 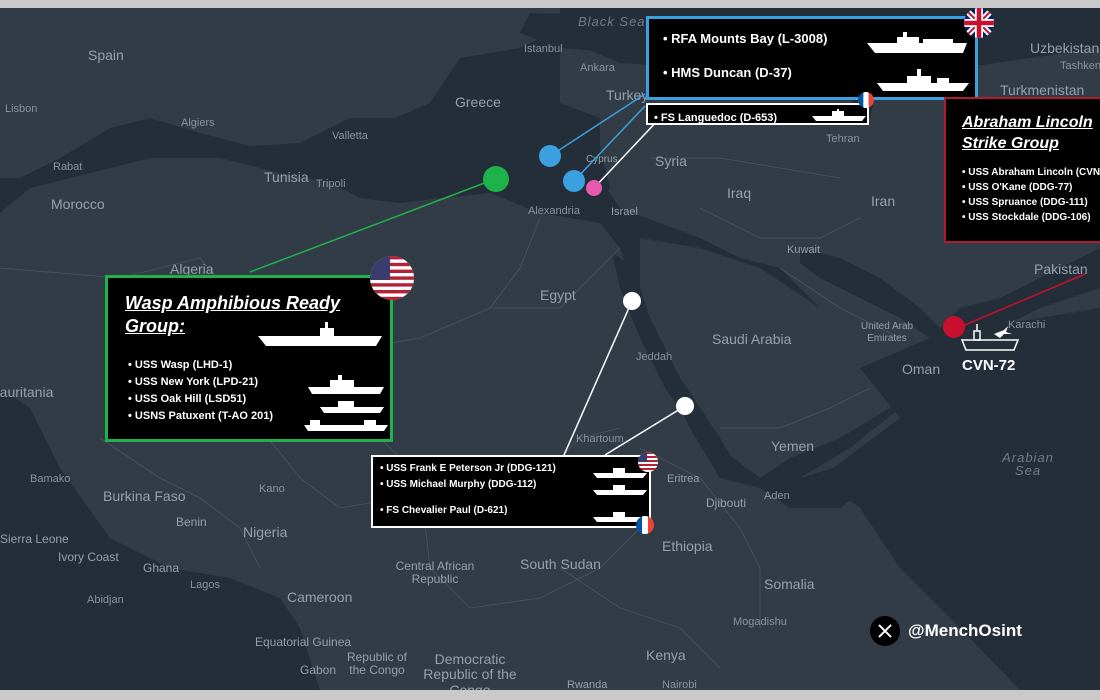 I want to click on ship-name: USS O'Kane (DDG-77), so click(x=1020, y=187).